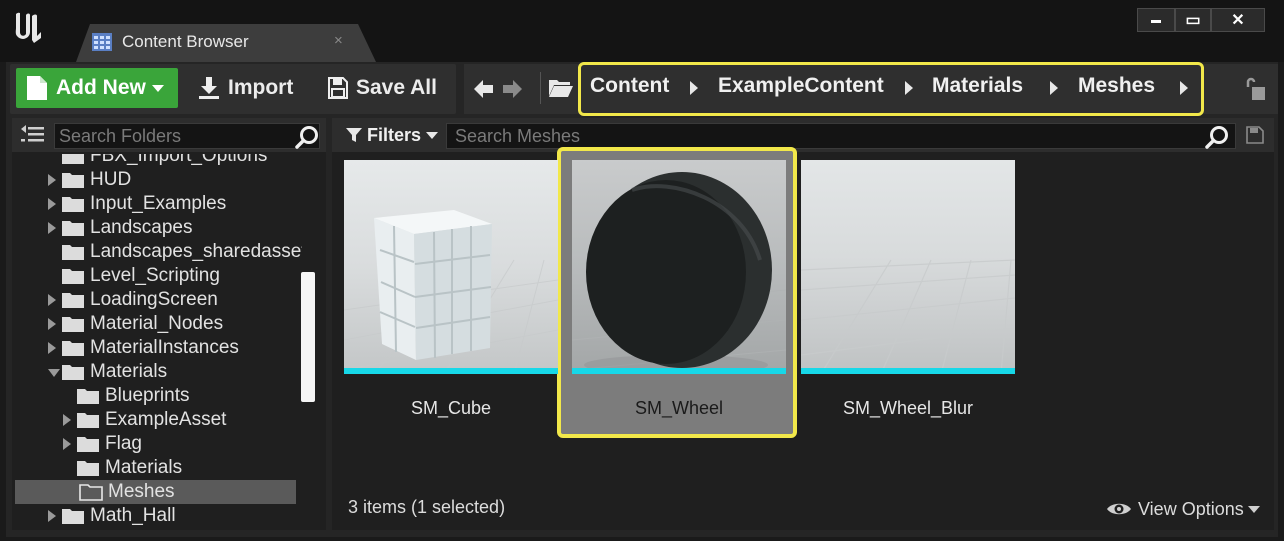 The image size is (1284, 541). I want to click on maximize-button: ▭, so click(1193, 20).